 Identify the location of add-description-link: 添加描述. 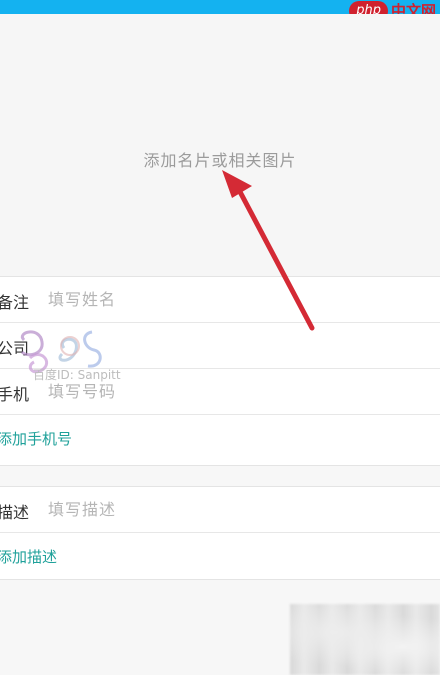
(28, 556).